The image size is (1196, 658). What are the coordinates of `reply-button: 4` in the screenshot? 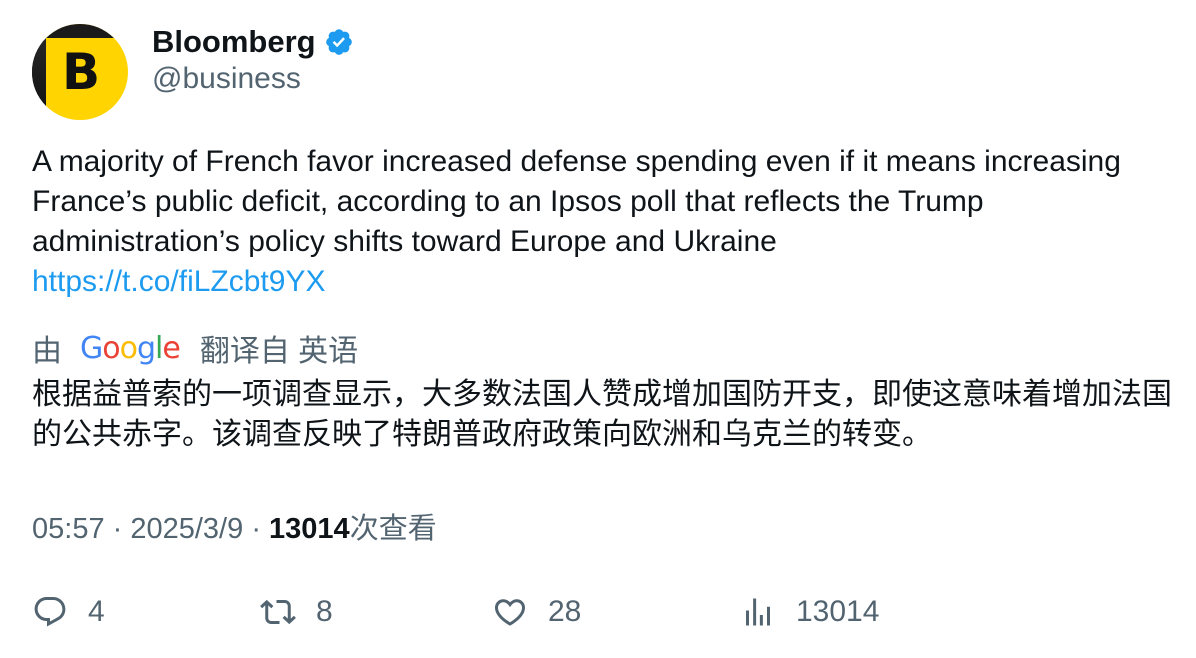 It's located at (68, 612).